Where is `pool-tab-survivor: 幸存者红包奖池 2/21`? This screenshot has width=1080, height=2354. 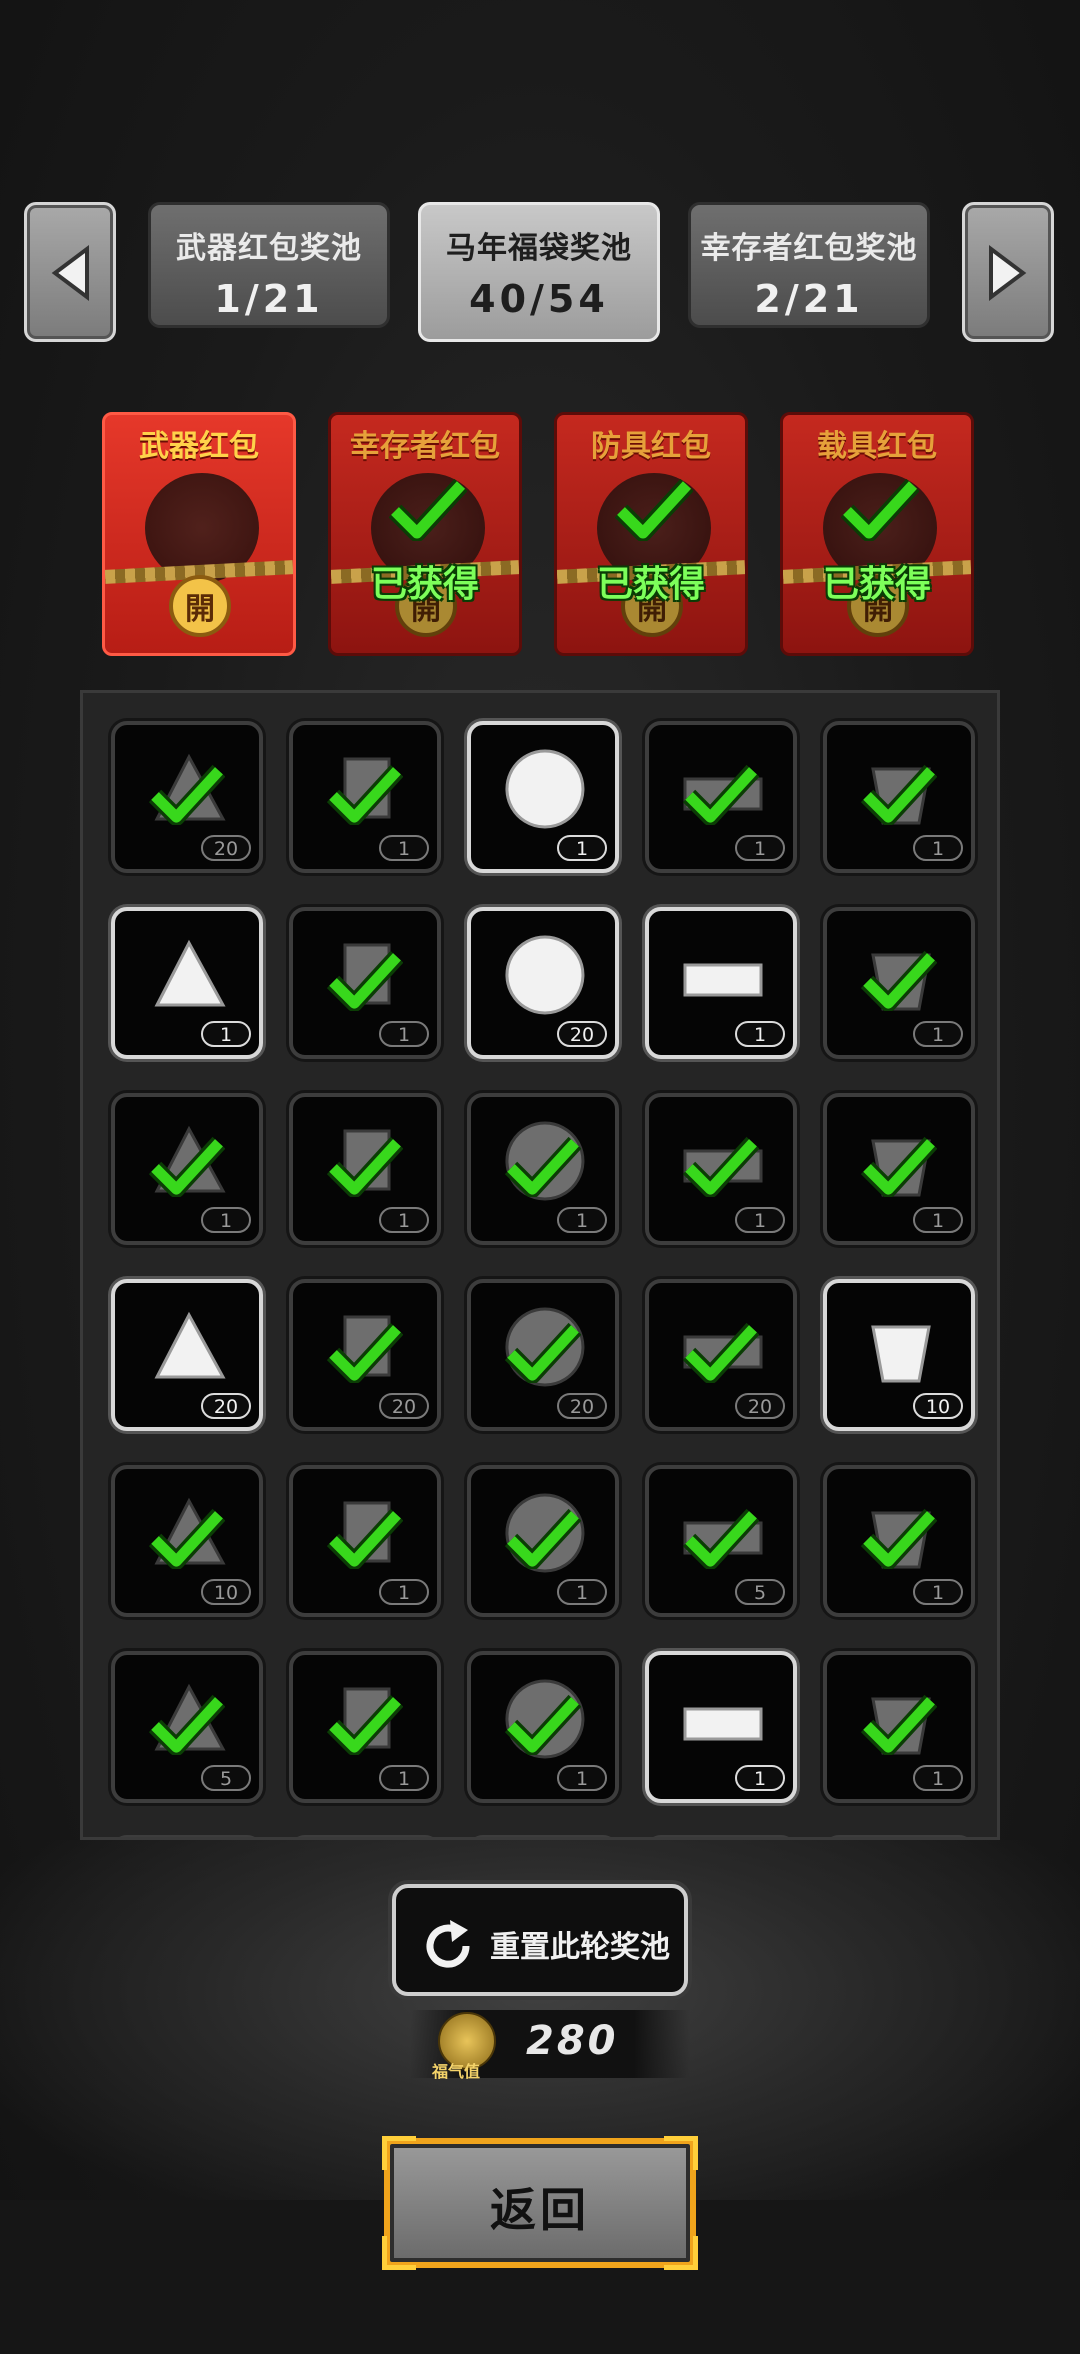 pool-tab-survivor: 幸存者红包奖池 2/21 is located at coordinates (809, 265).